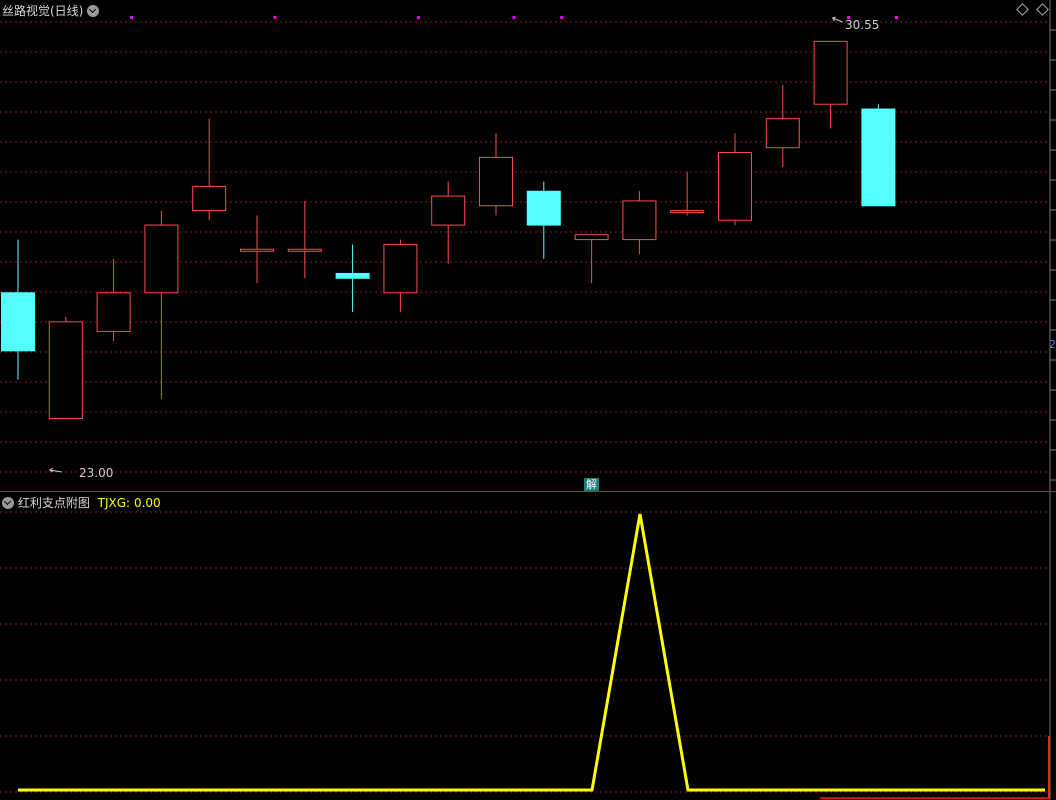 Image resolution: width=1056 pixels, height=800 pixels. I want to click on right-edge-label: 2, so click(1052, 344).